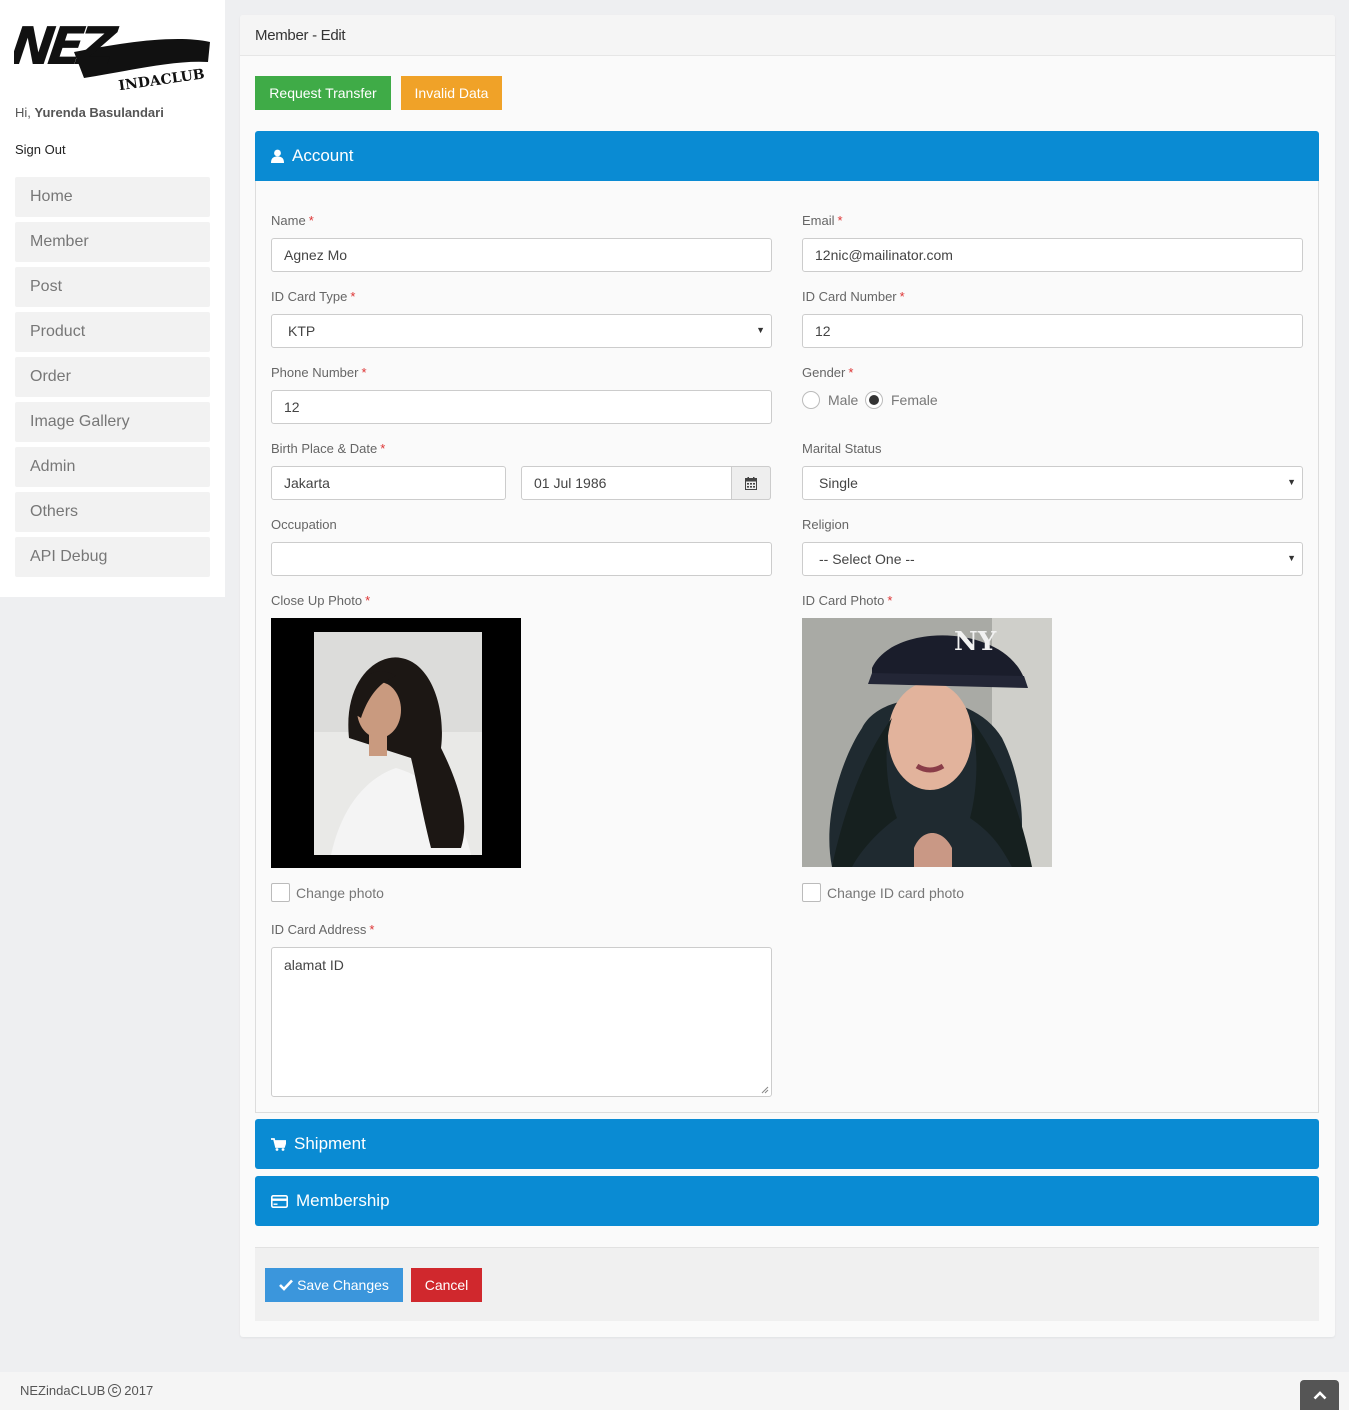 The image size is (1349, 1410). I want to click on svg-text: INDACLUB, so click(162, 78).